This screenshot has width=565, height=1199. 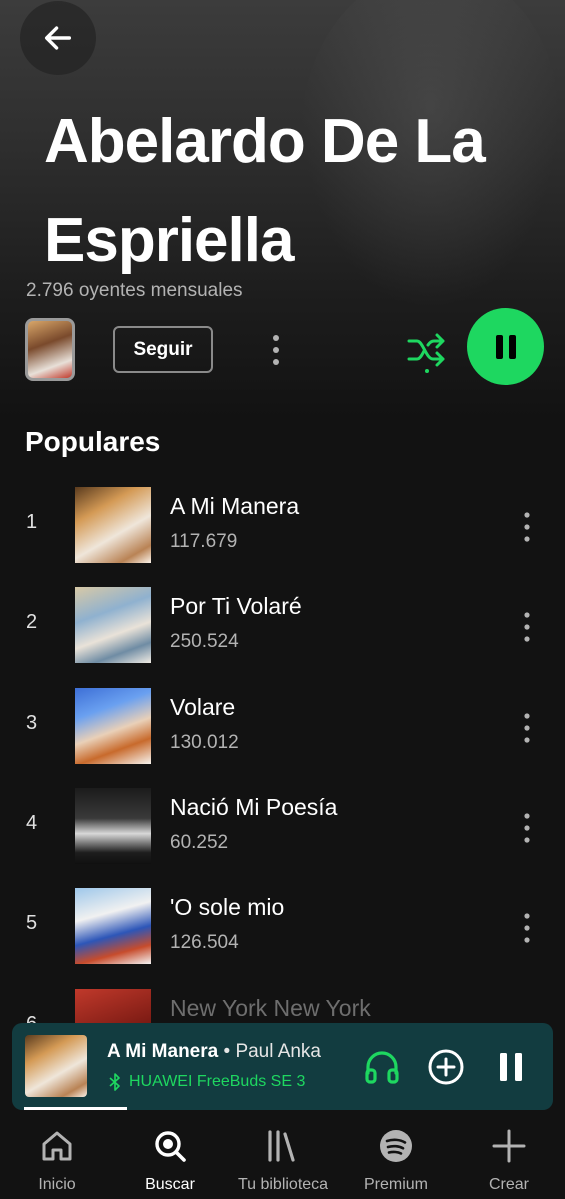 I want to click on arrow-left-icon, so click(x=58, y=38).